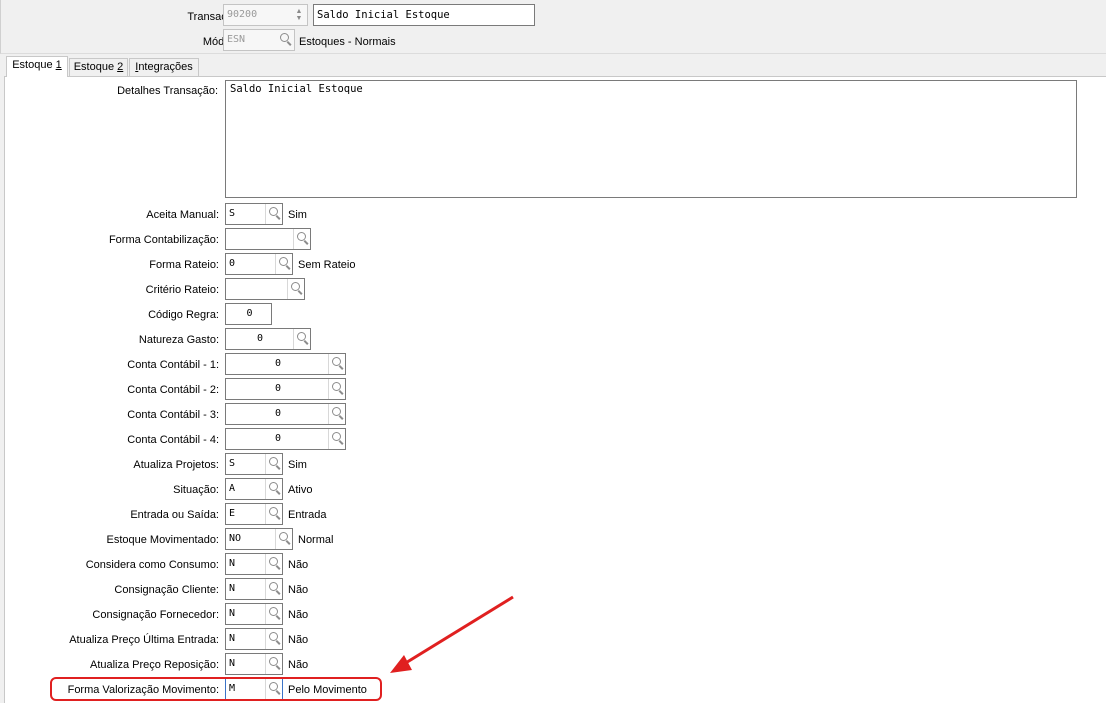 The image size is (1106, 703). What do you see at coordinates (58, 65) in the screenshot?
I see `tab-accesskey: 1` at bounding box center [58, 65].